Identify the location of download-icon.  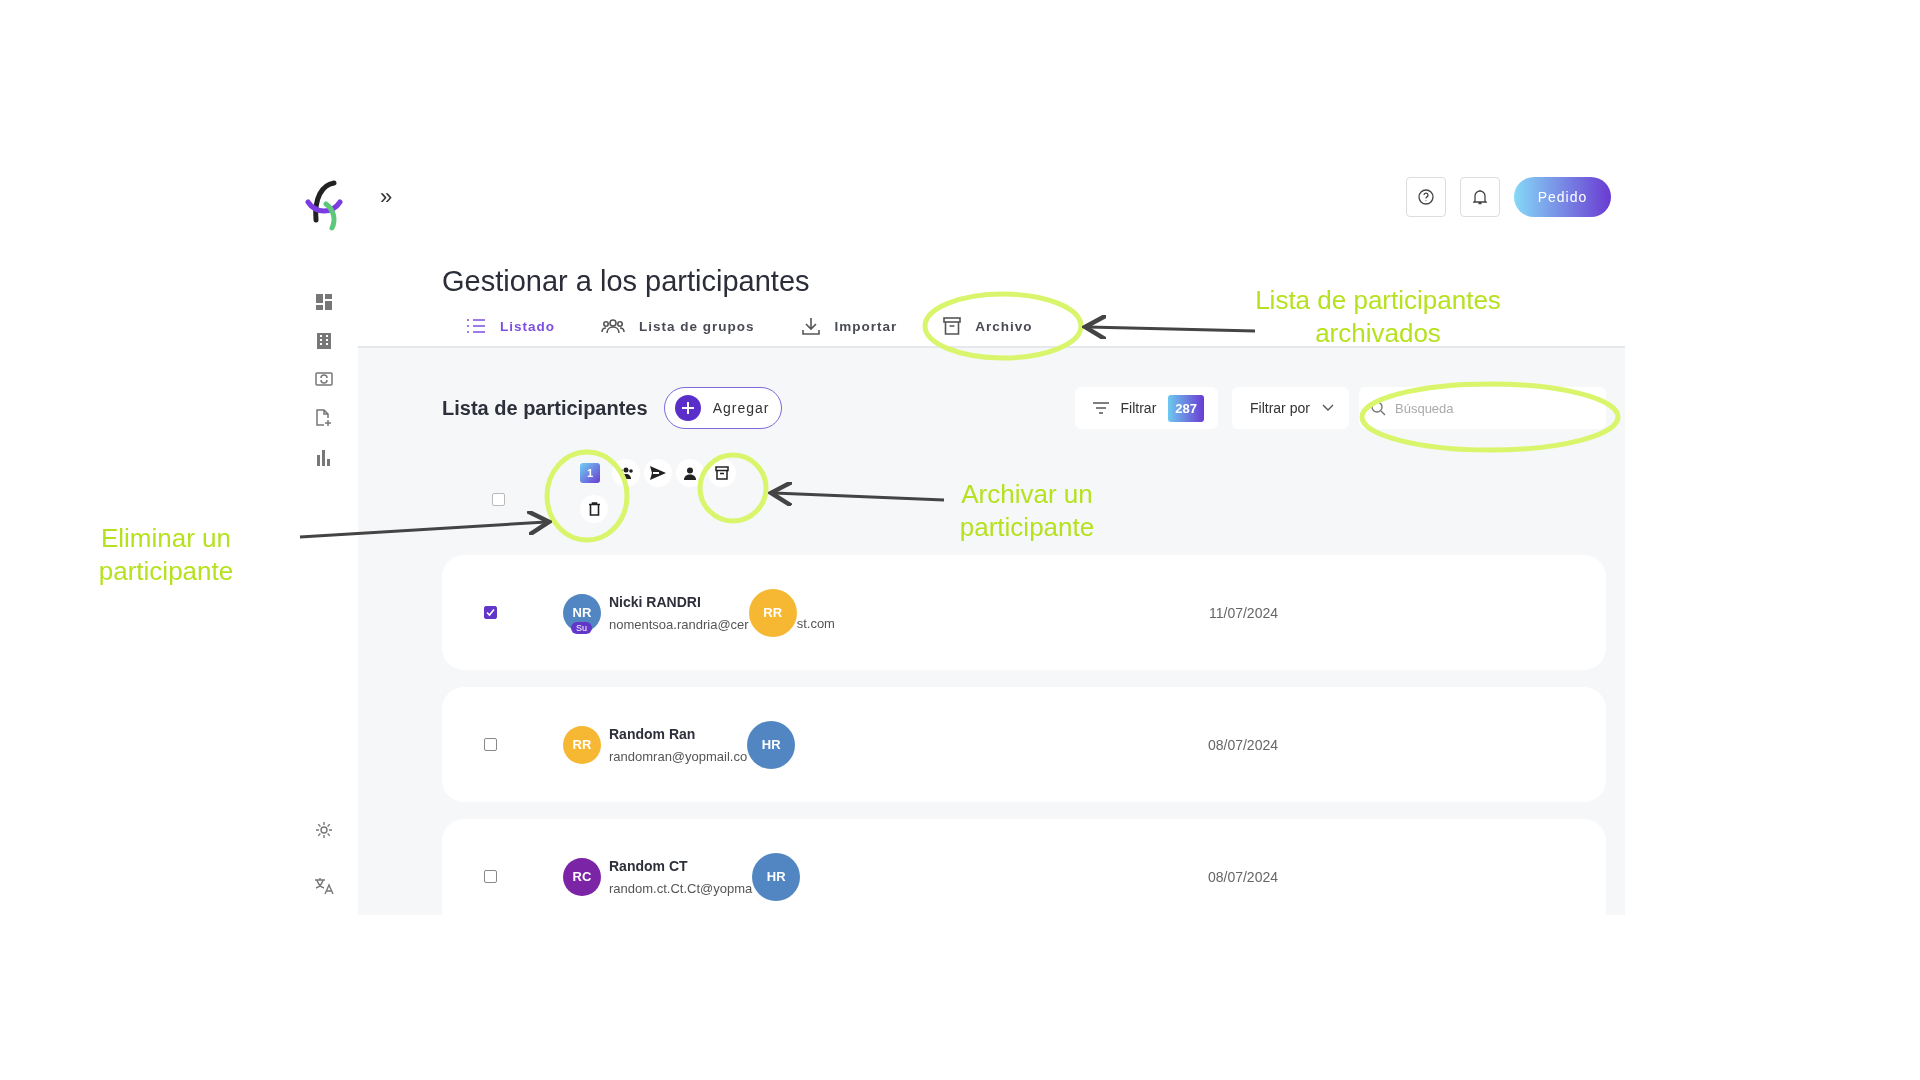
(810, 326).